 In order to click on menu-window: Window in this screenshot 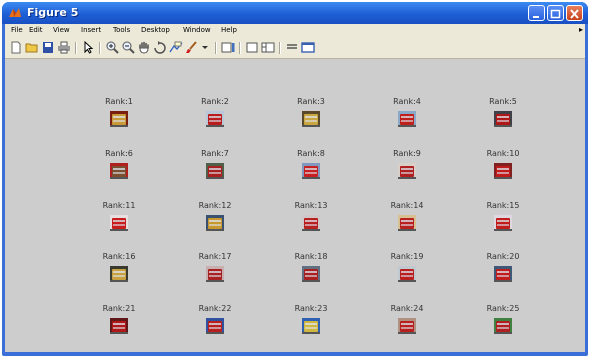, I will do `click(197, 30)`.